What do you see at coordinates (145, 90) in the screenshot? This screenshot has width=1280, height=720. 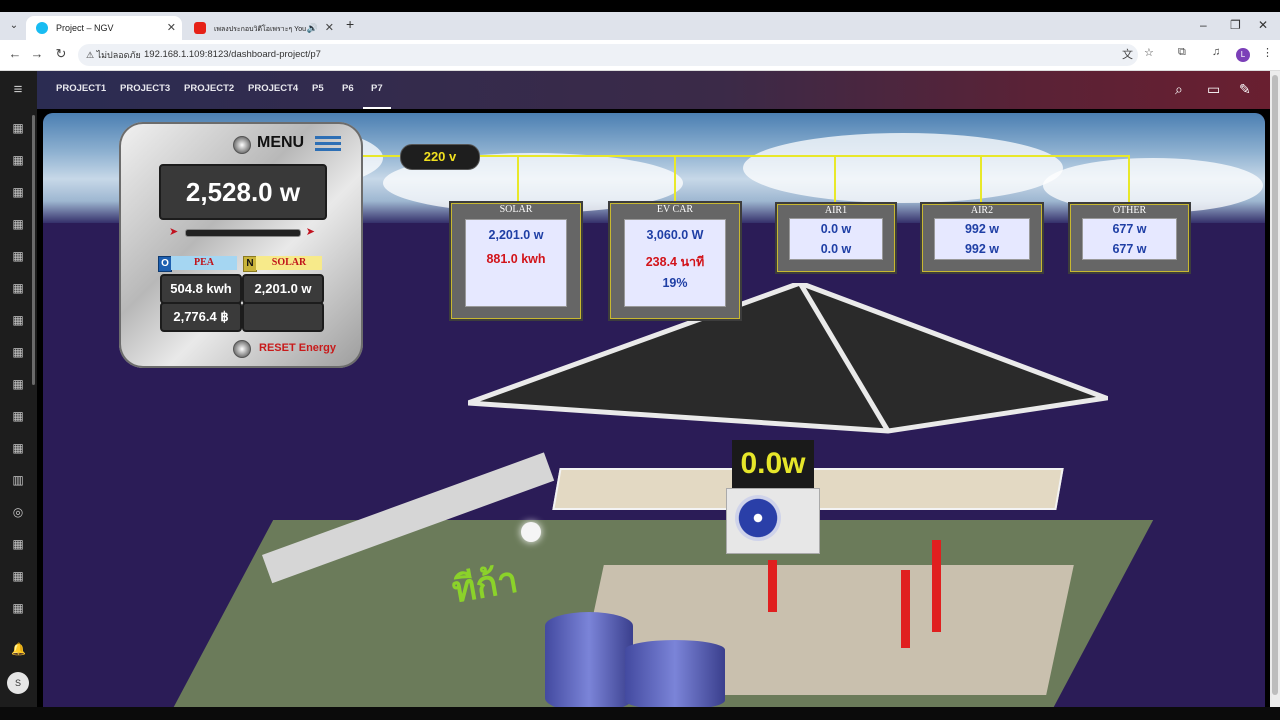 I see `tab-project3: PROJECT3` at bounding box center [145, 90].